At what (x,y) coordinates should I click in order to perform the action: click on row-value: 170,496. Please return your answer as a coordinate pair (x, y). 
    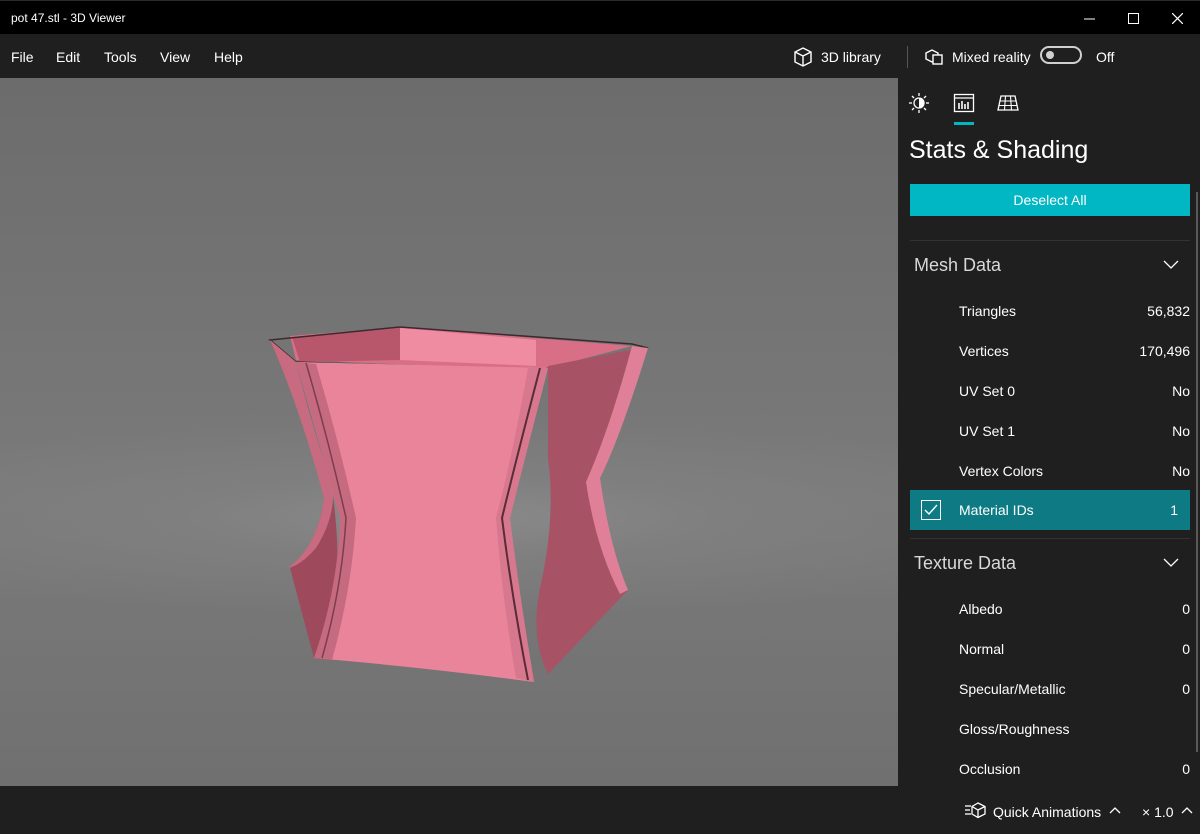
    Looking at the image, I should click on (1164, 351).